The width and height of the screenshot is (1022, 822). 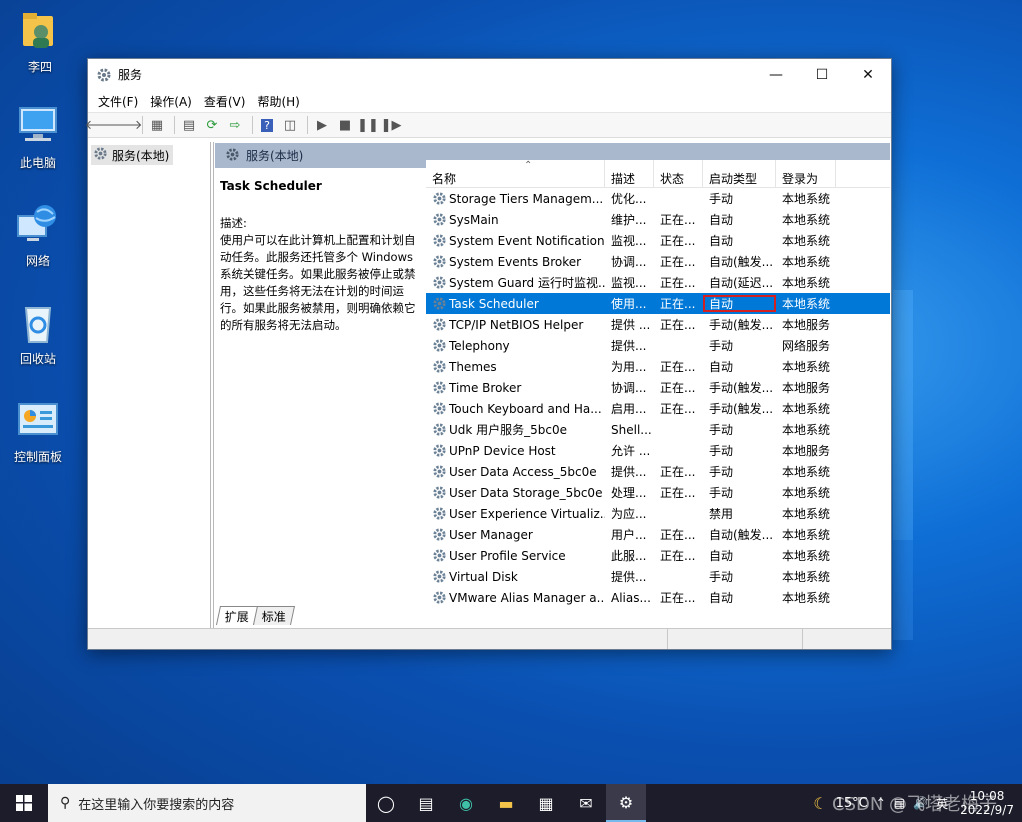 I want to click on taskbar-app-services: ⚙, so click(x=626, y=803).